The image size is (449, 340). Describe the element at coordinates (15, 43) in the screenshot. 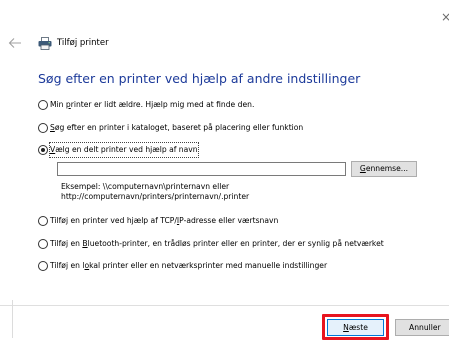

I see `back-arrow-icon` at that location.